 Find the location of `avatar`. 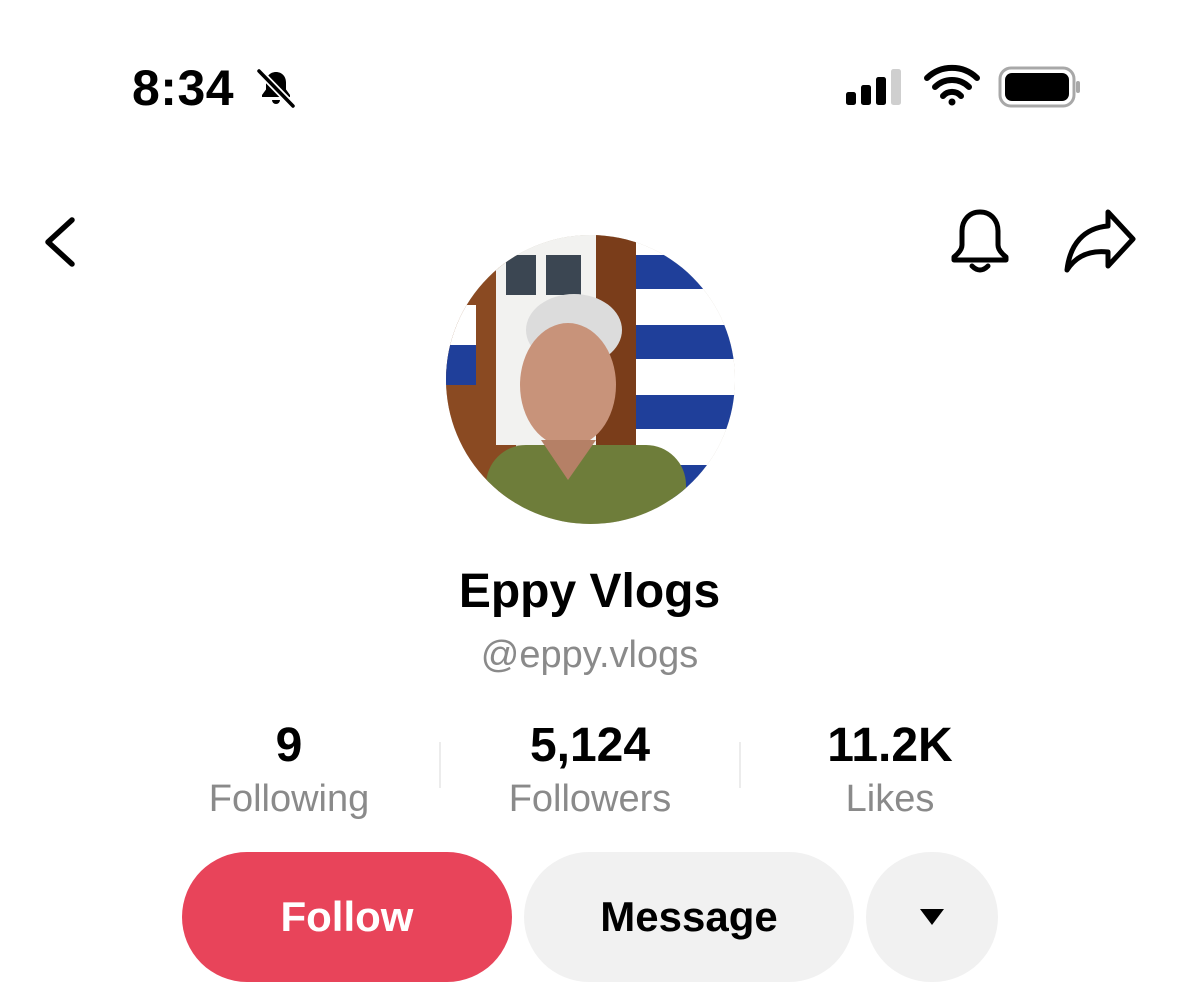

avatar is located at coordinates (590, 379).